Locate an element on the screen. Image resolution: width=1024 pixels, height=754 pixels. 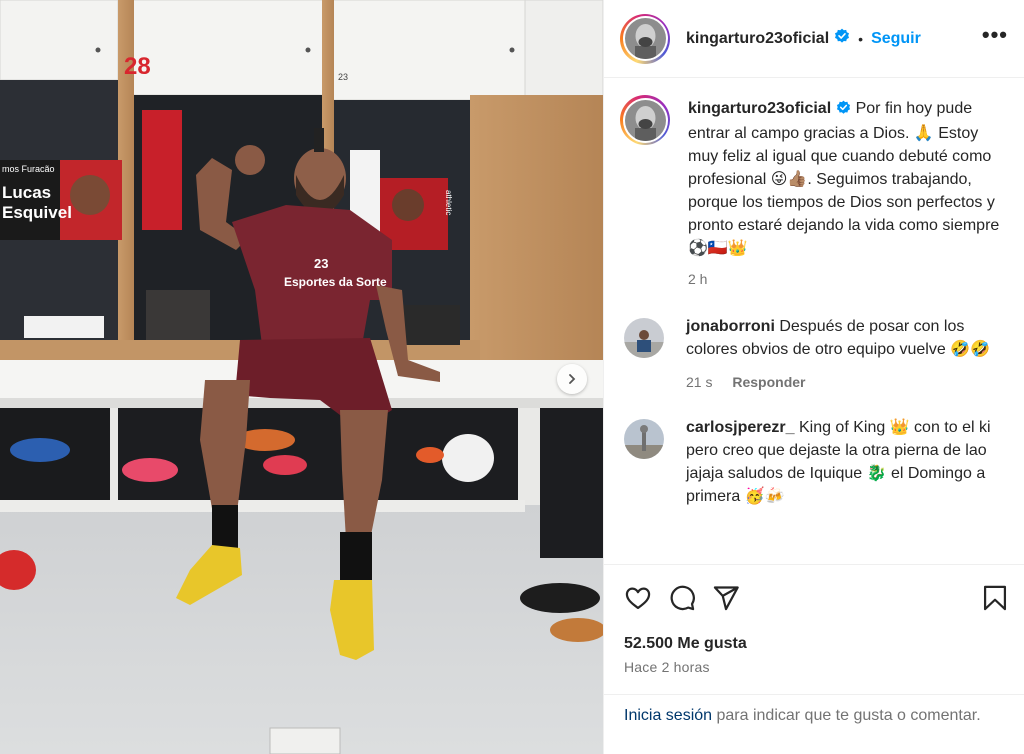
login-link: Inicia sesión is located at coordinates (668, 715).